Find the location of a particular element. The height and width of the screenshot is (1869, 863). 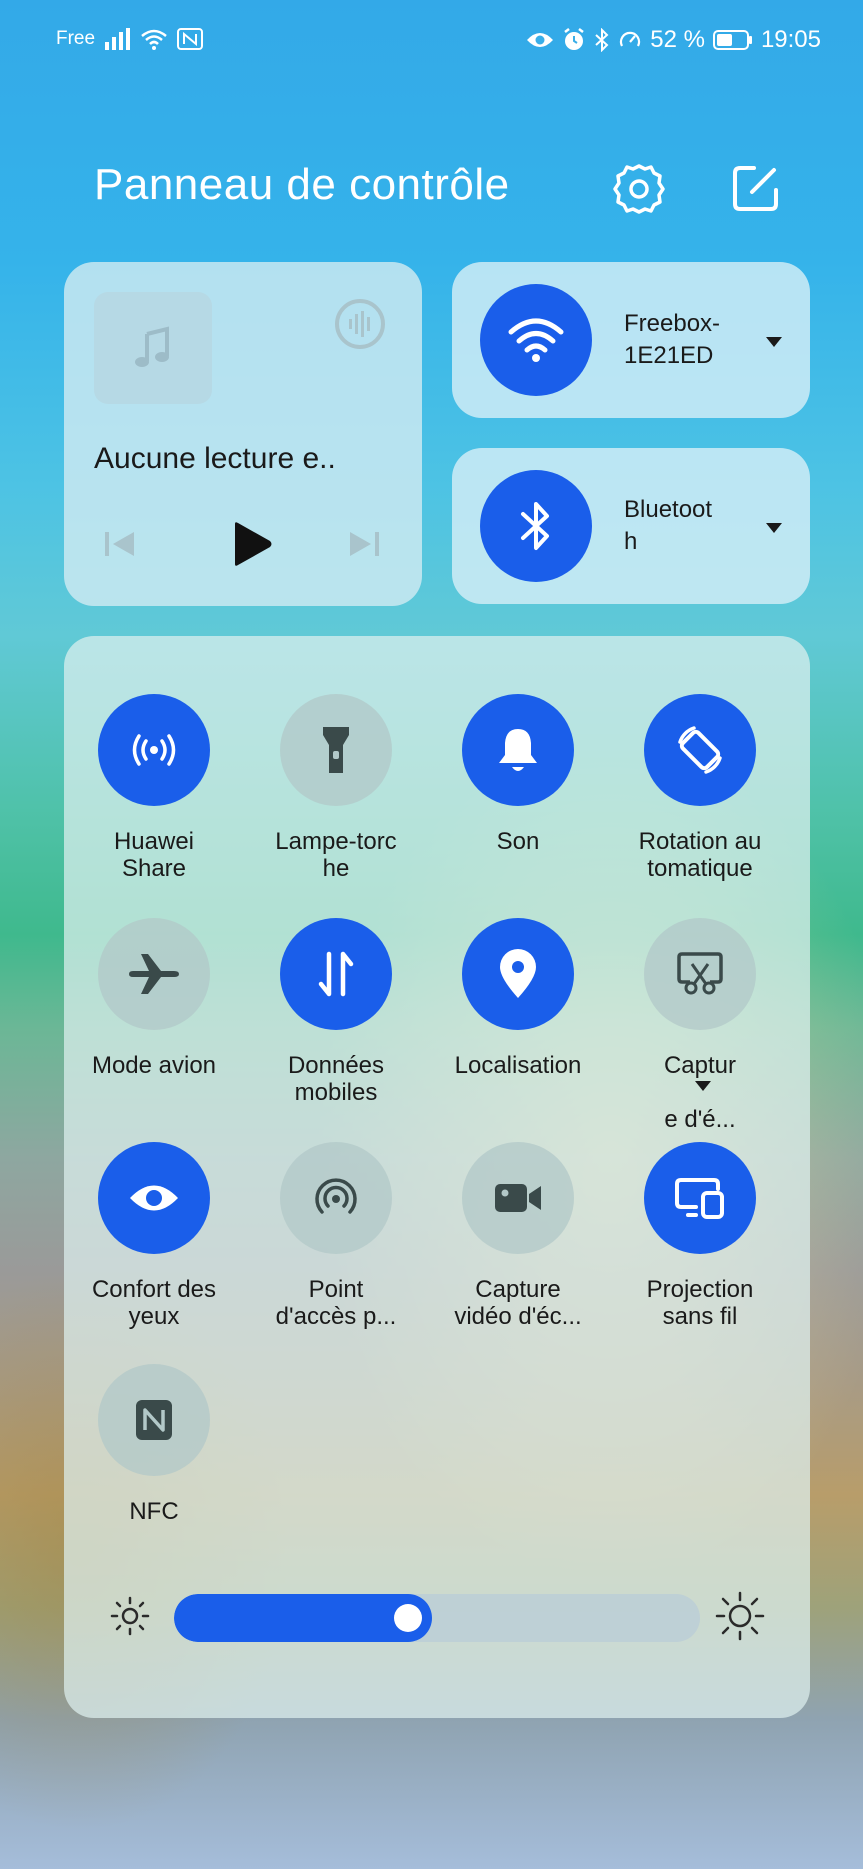

bluetooth-label-line2: h is located at coordinates (631, 541).